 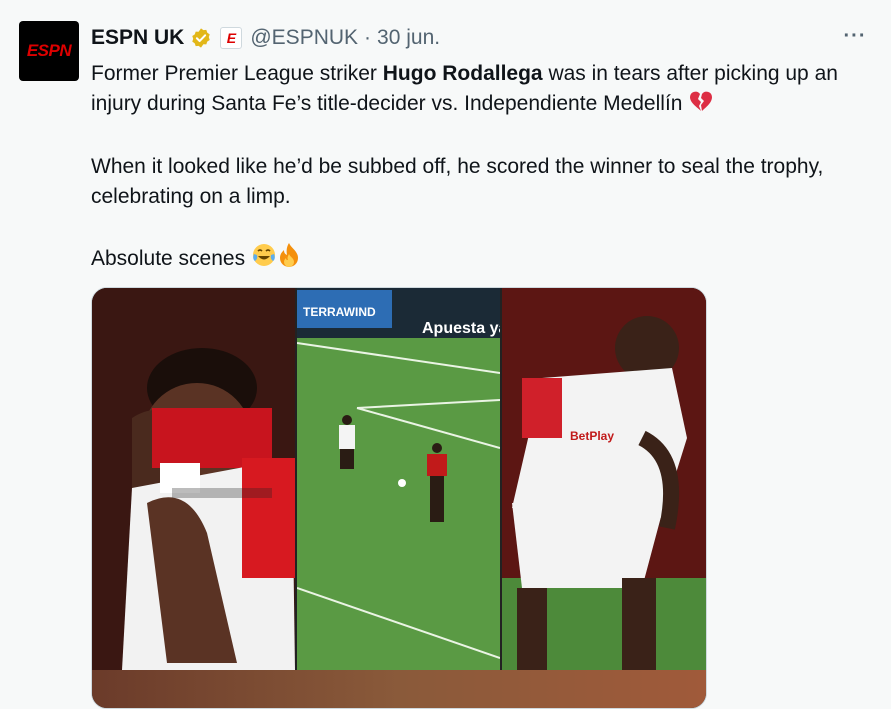 What do you see at coordinates (471, 259) in the screenshot?
I see `tweet-paragraph-3: Absolute scenes` at bounding box center [471, 259].